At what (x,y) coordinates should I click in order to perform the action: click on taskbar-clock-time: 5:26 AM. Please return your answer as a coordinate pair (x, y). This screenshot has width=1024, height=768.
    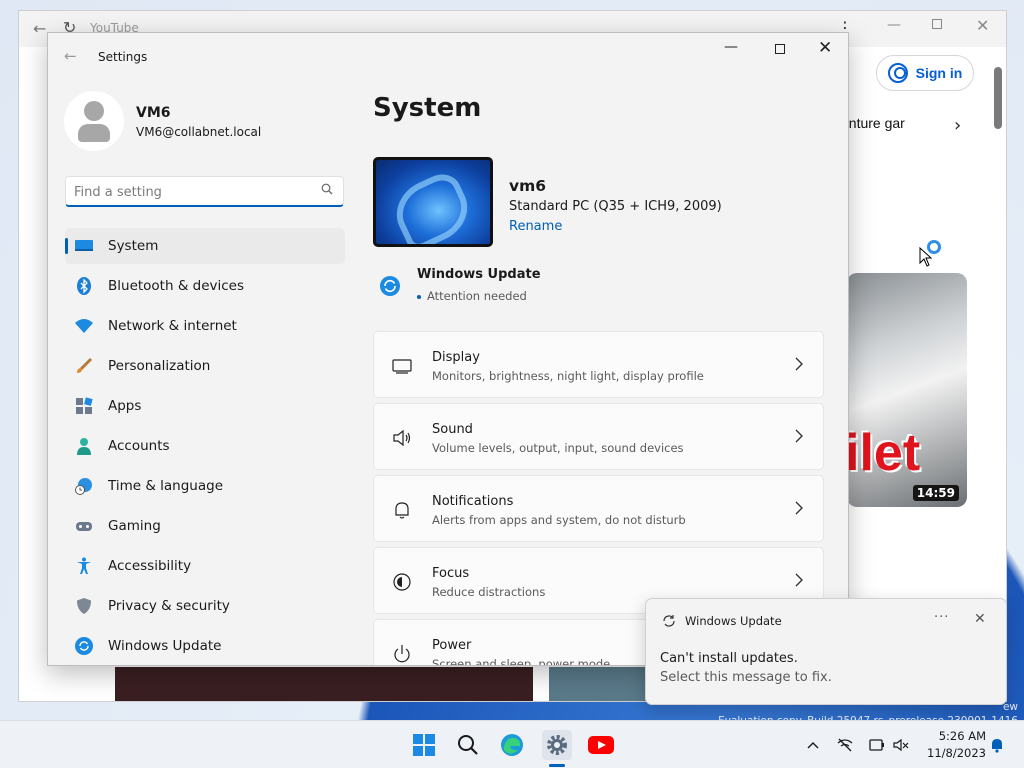
    Looking at the image, I should click on (958, 736).